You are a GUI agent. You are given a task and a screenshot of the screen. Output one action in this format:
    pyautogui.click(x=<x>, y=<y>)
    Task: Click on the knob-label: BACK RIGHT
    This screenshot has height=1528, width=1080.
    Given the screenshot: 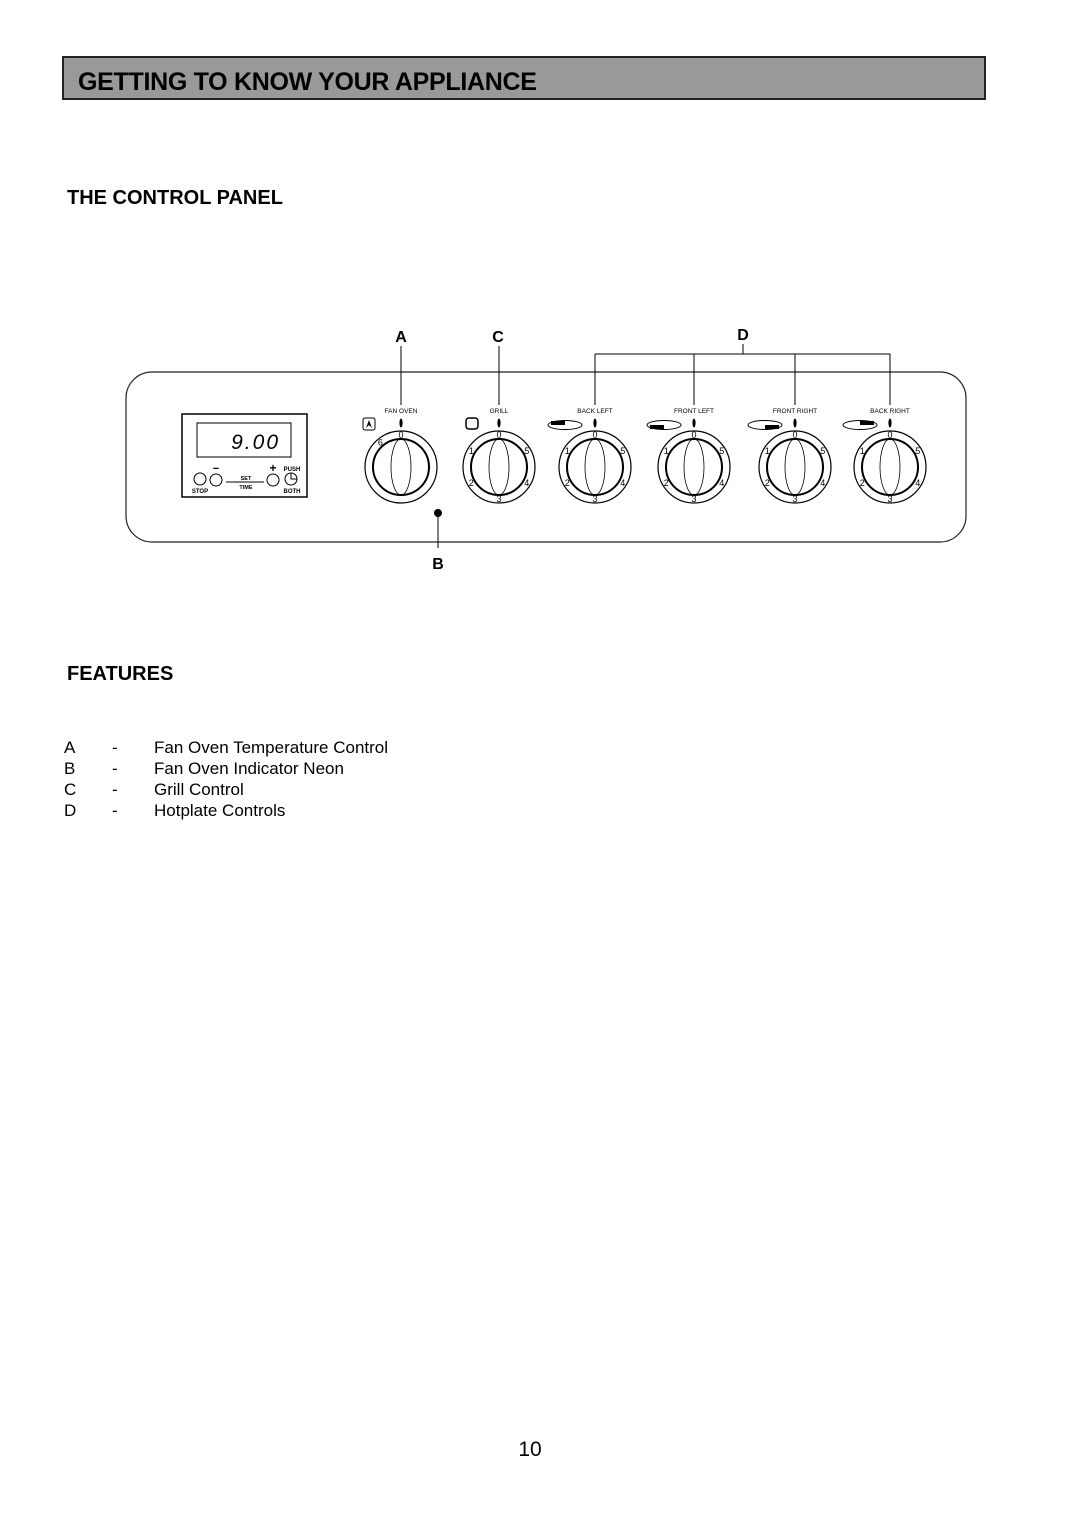 What is the action you would take?
    pyautogui.click(x=890, y=411)
    